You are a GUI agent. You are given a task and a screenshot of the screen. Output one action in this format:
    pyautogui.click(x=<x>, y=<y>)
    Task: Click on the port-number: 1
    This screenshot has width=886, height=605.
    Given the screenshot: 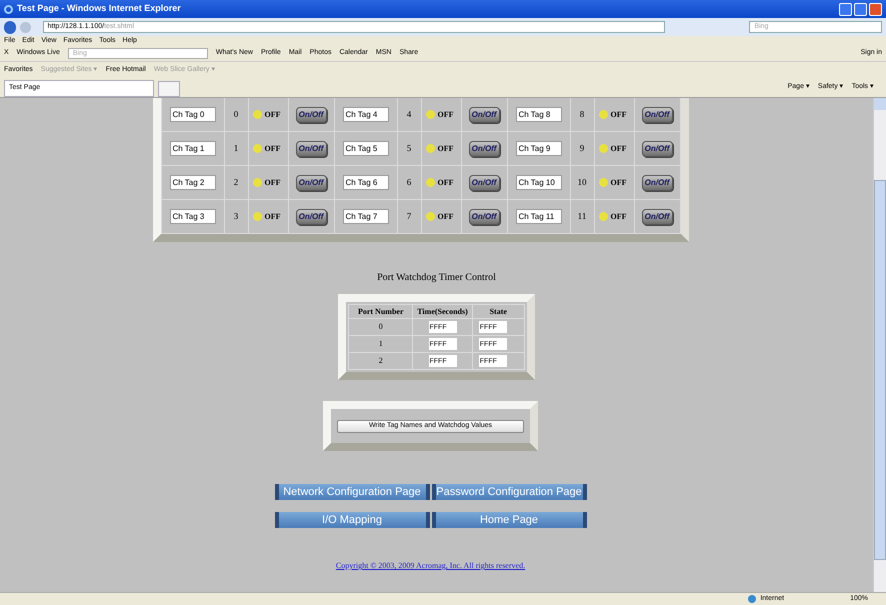 What is the action you would take?
    pyautogui.click(x=380, y=343)
    